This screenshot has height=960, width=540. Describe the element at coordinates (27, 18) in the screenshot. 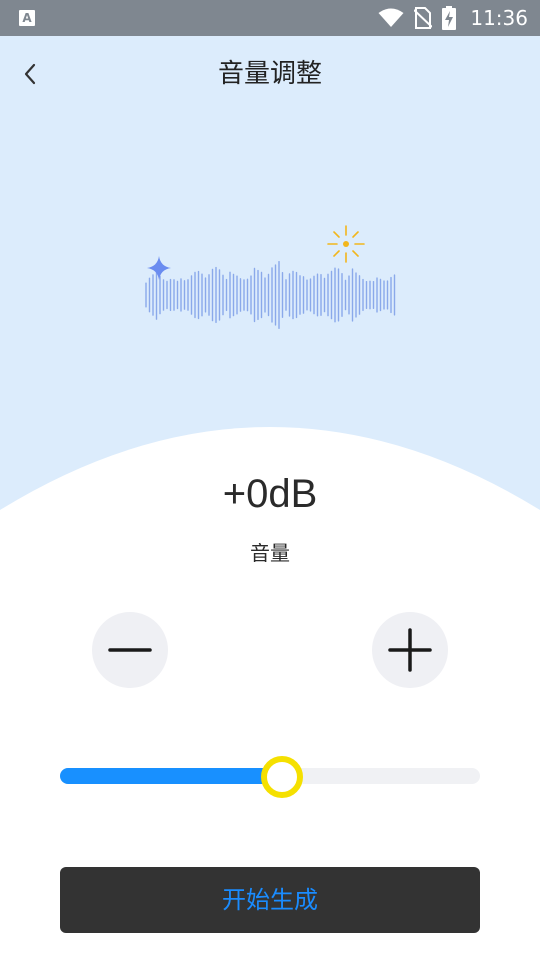

I see `text-notification-icon: A` at that location.